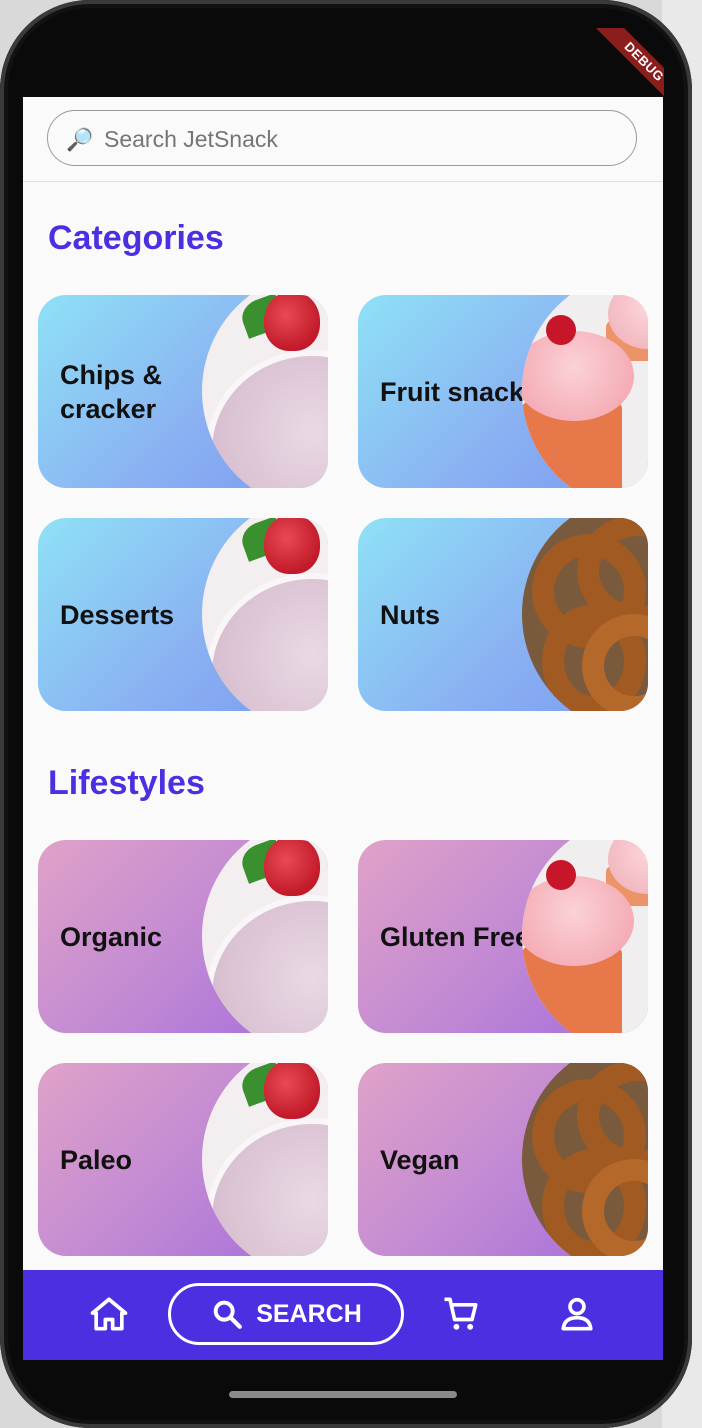 The image size is (702, 1428). I want to click on debug-banner: DEBUG, so click(624, 68).